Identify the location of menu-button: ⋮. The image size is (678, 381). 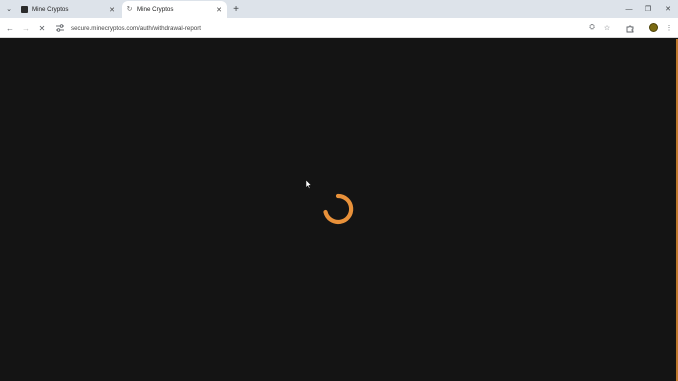
(669, 28).